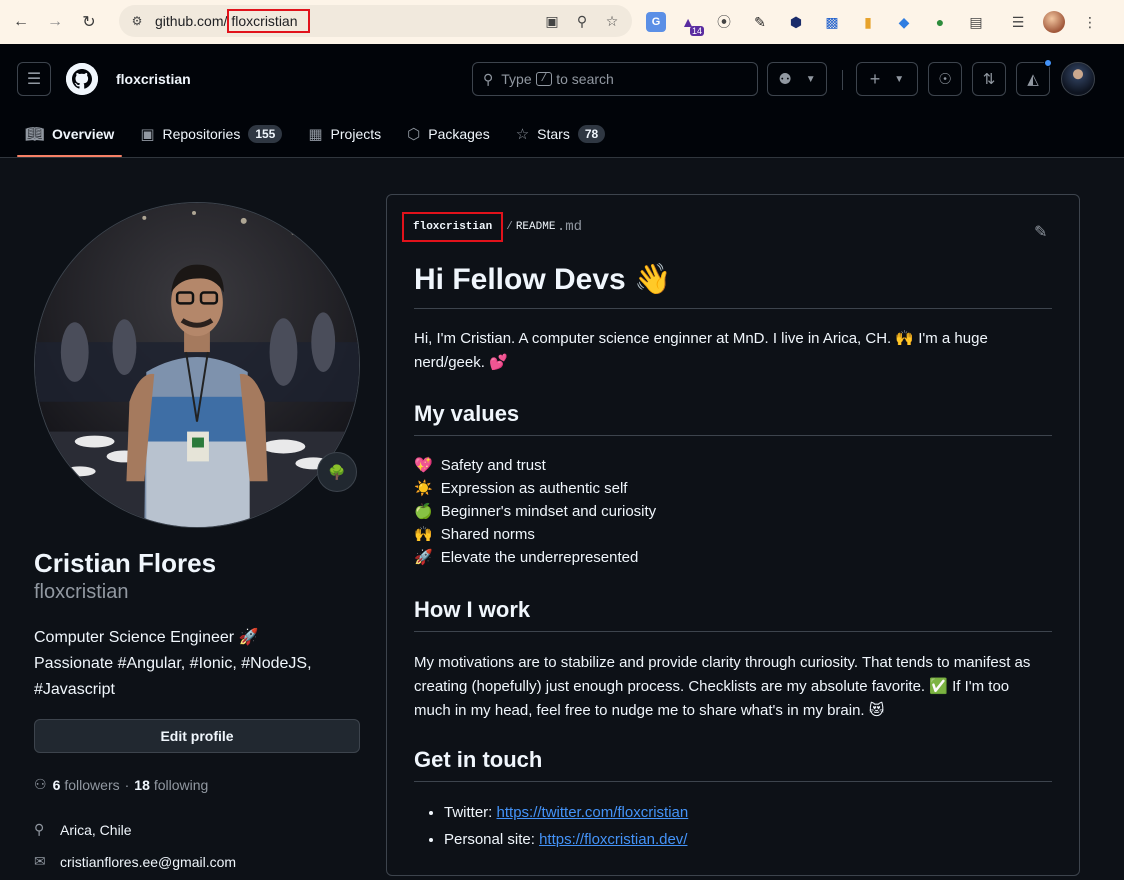 The height and width of the screenshot is (880, 1124). Describe the element at coordinates (733, 557) in the screenshot. I see `list-item: 🚀 Elevate the underrepresented` at that location.